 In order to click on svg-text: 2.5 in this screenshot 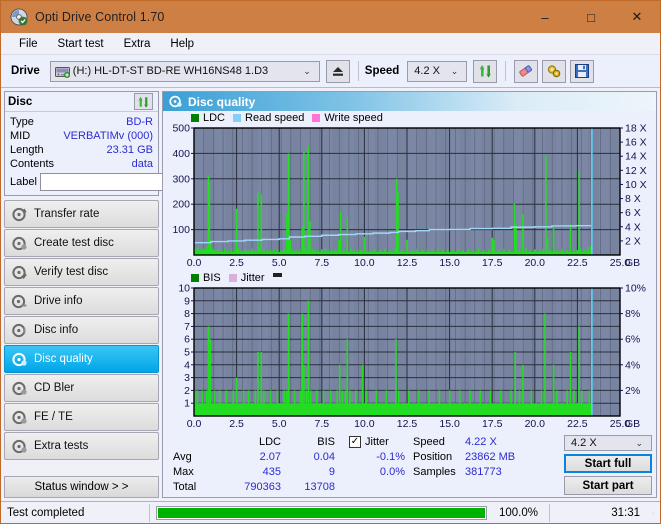, I will do `click(236, 424)`.